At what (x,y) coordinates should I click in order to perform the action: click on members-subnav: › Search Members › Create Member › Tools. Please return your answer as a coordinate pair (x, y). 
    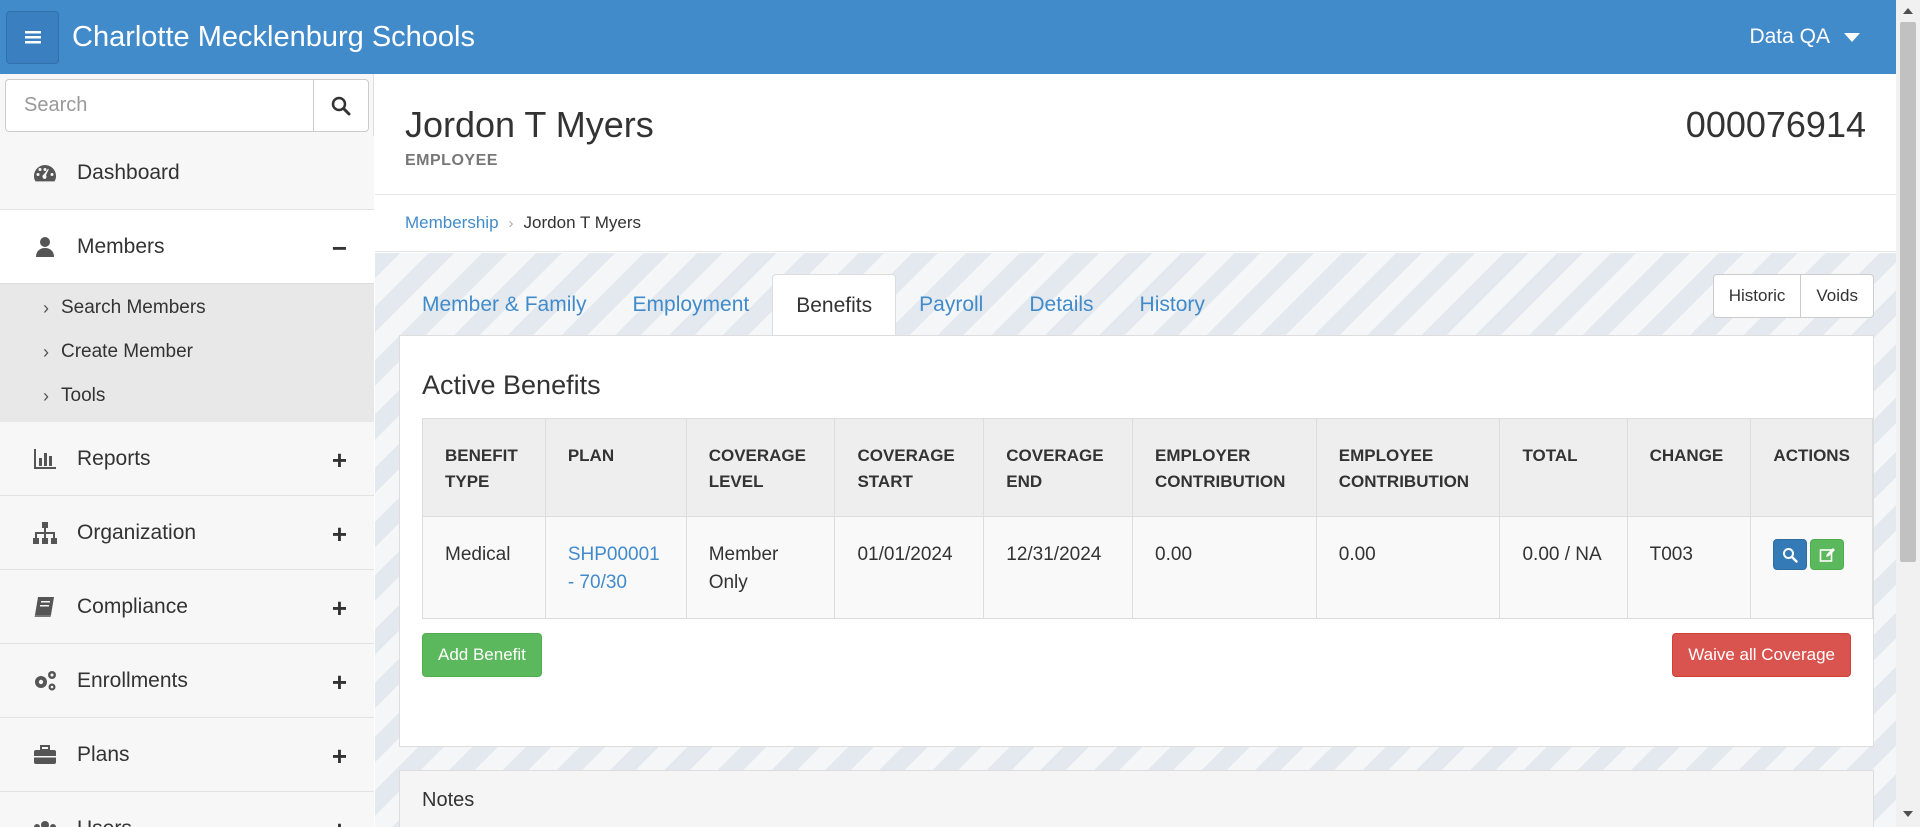
    Looking at the image, I should click on (187, 353).